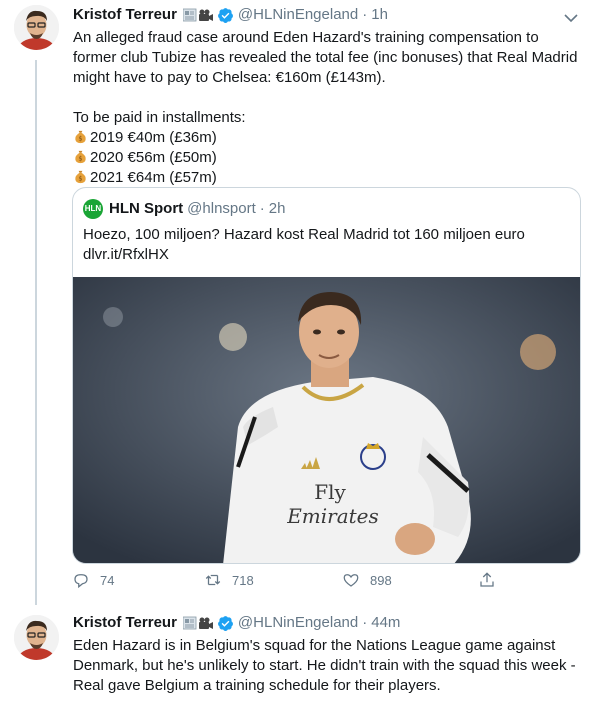  Describe the element at coordinates (367, 580) in the screenshot. I see `like-button: 898` at that location.